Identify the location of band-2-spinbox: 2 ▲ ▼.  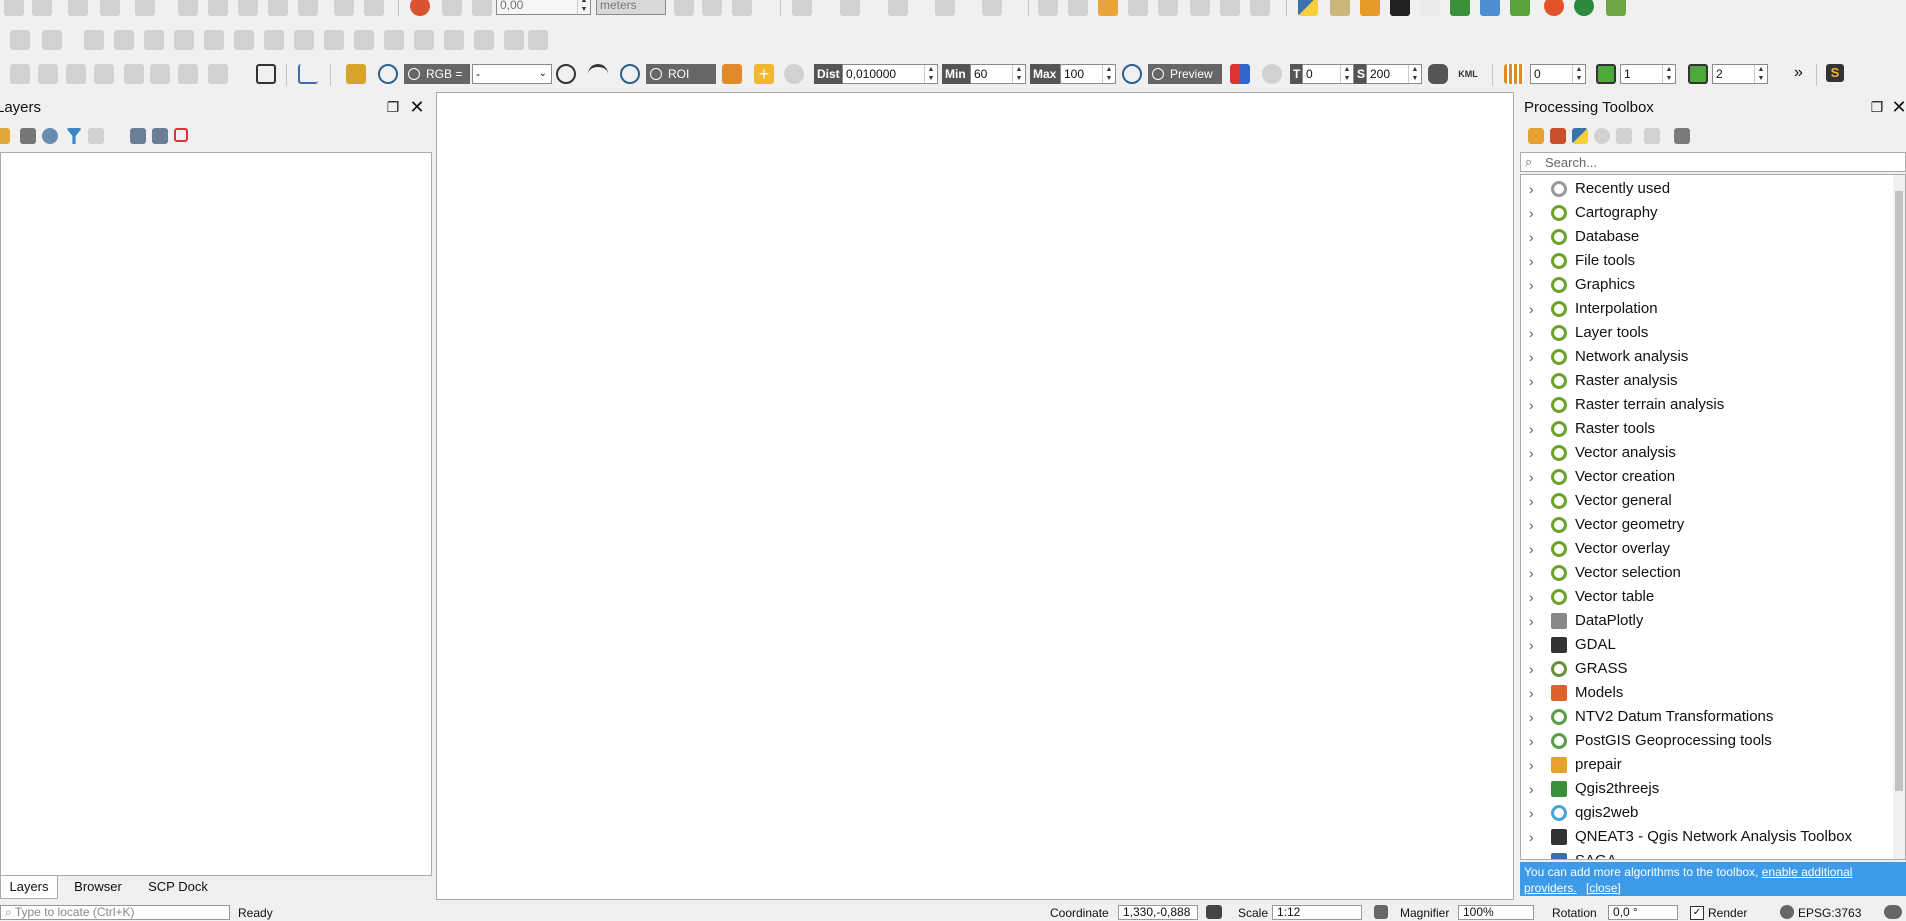
(1740, 74).